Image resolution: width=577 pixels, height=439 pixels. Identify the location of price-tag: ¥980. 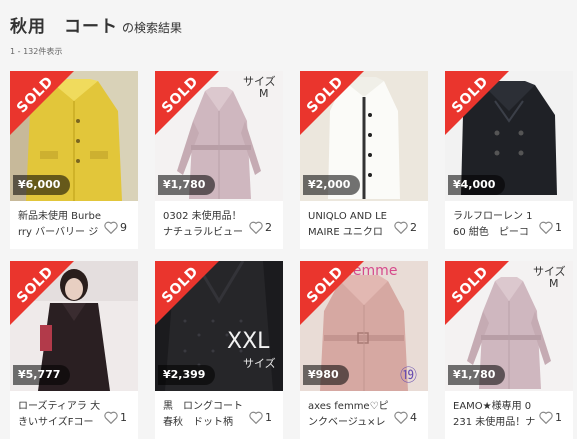
(326, 375).